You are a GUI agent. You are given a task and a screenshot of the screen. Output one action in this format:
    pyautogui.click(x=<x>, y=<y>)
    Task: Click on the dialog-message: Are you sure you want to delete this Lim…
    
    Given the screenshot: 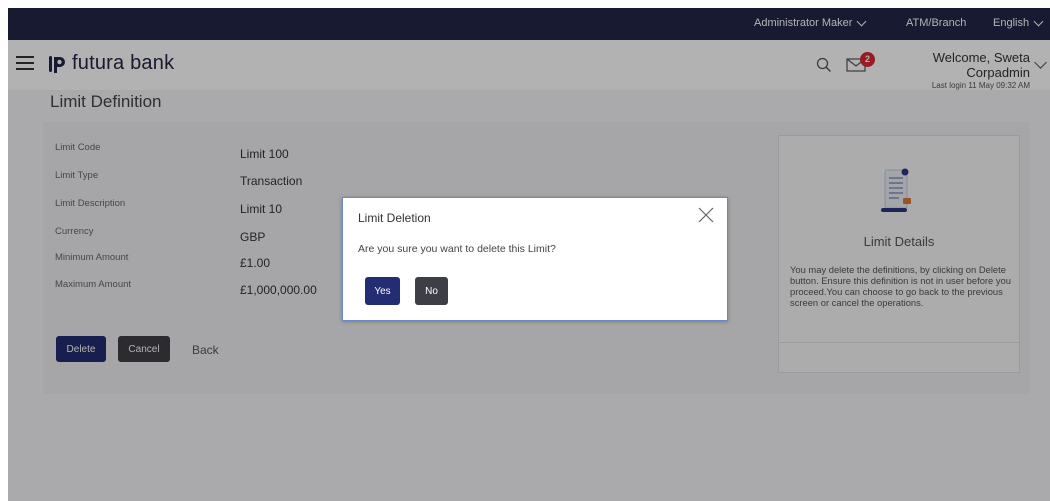 What is the action you would take?
    pyautogui.click(x=457, y=249)
    